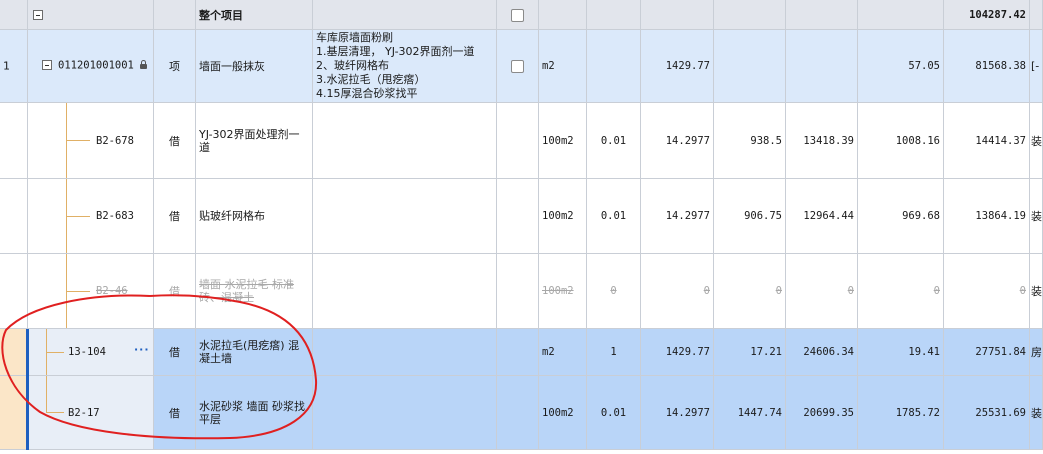  What do you see at coordinates (548, 66) in the screenshot?
I see `item-unit: m2` at bounding box center [548, 66].